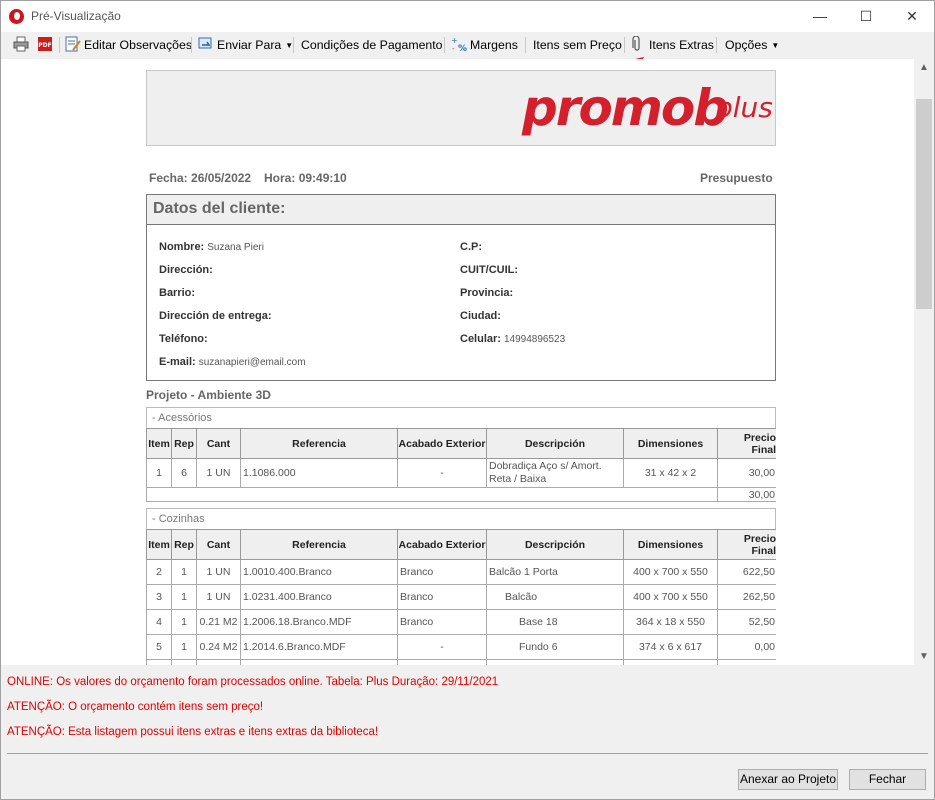 The width and height of the screenshot is (935, 800). What do you see at coordinates (489, 270) in the screenshot?
I see `client-tax-id-field: CUIT/CUIL:` at bounding box center [489, 270].